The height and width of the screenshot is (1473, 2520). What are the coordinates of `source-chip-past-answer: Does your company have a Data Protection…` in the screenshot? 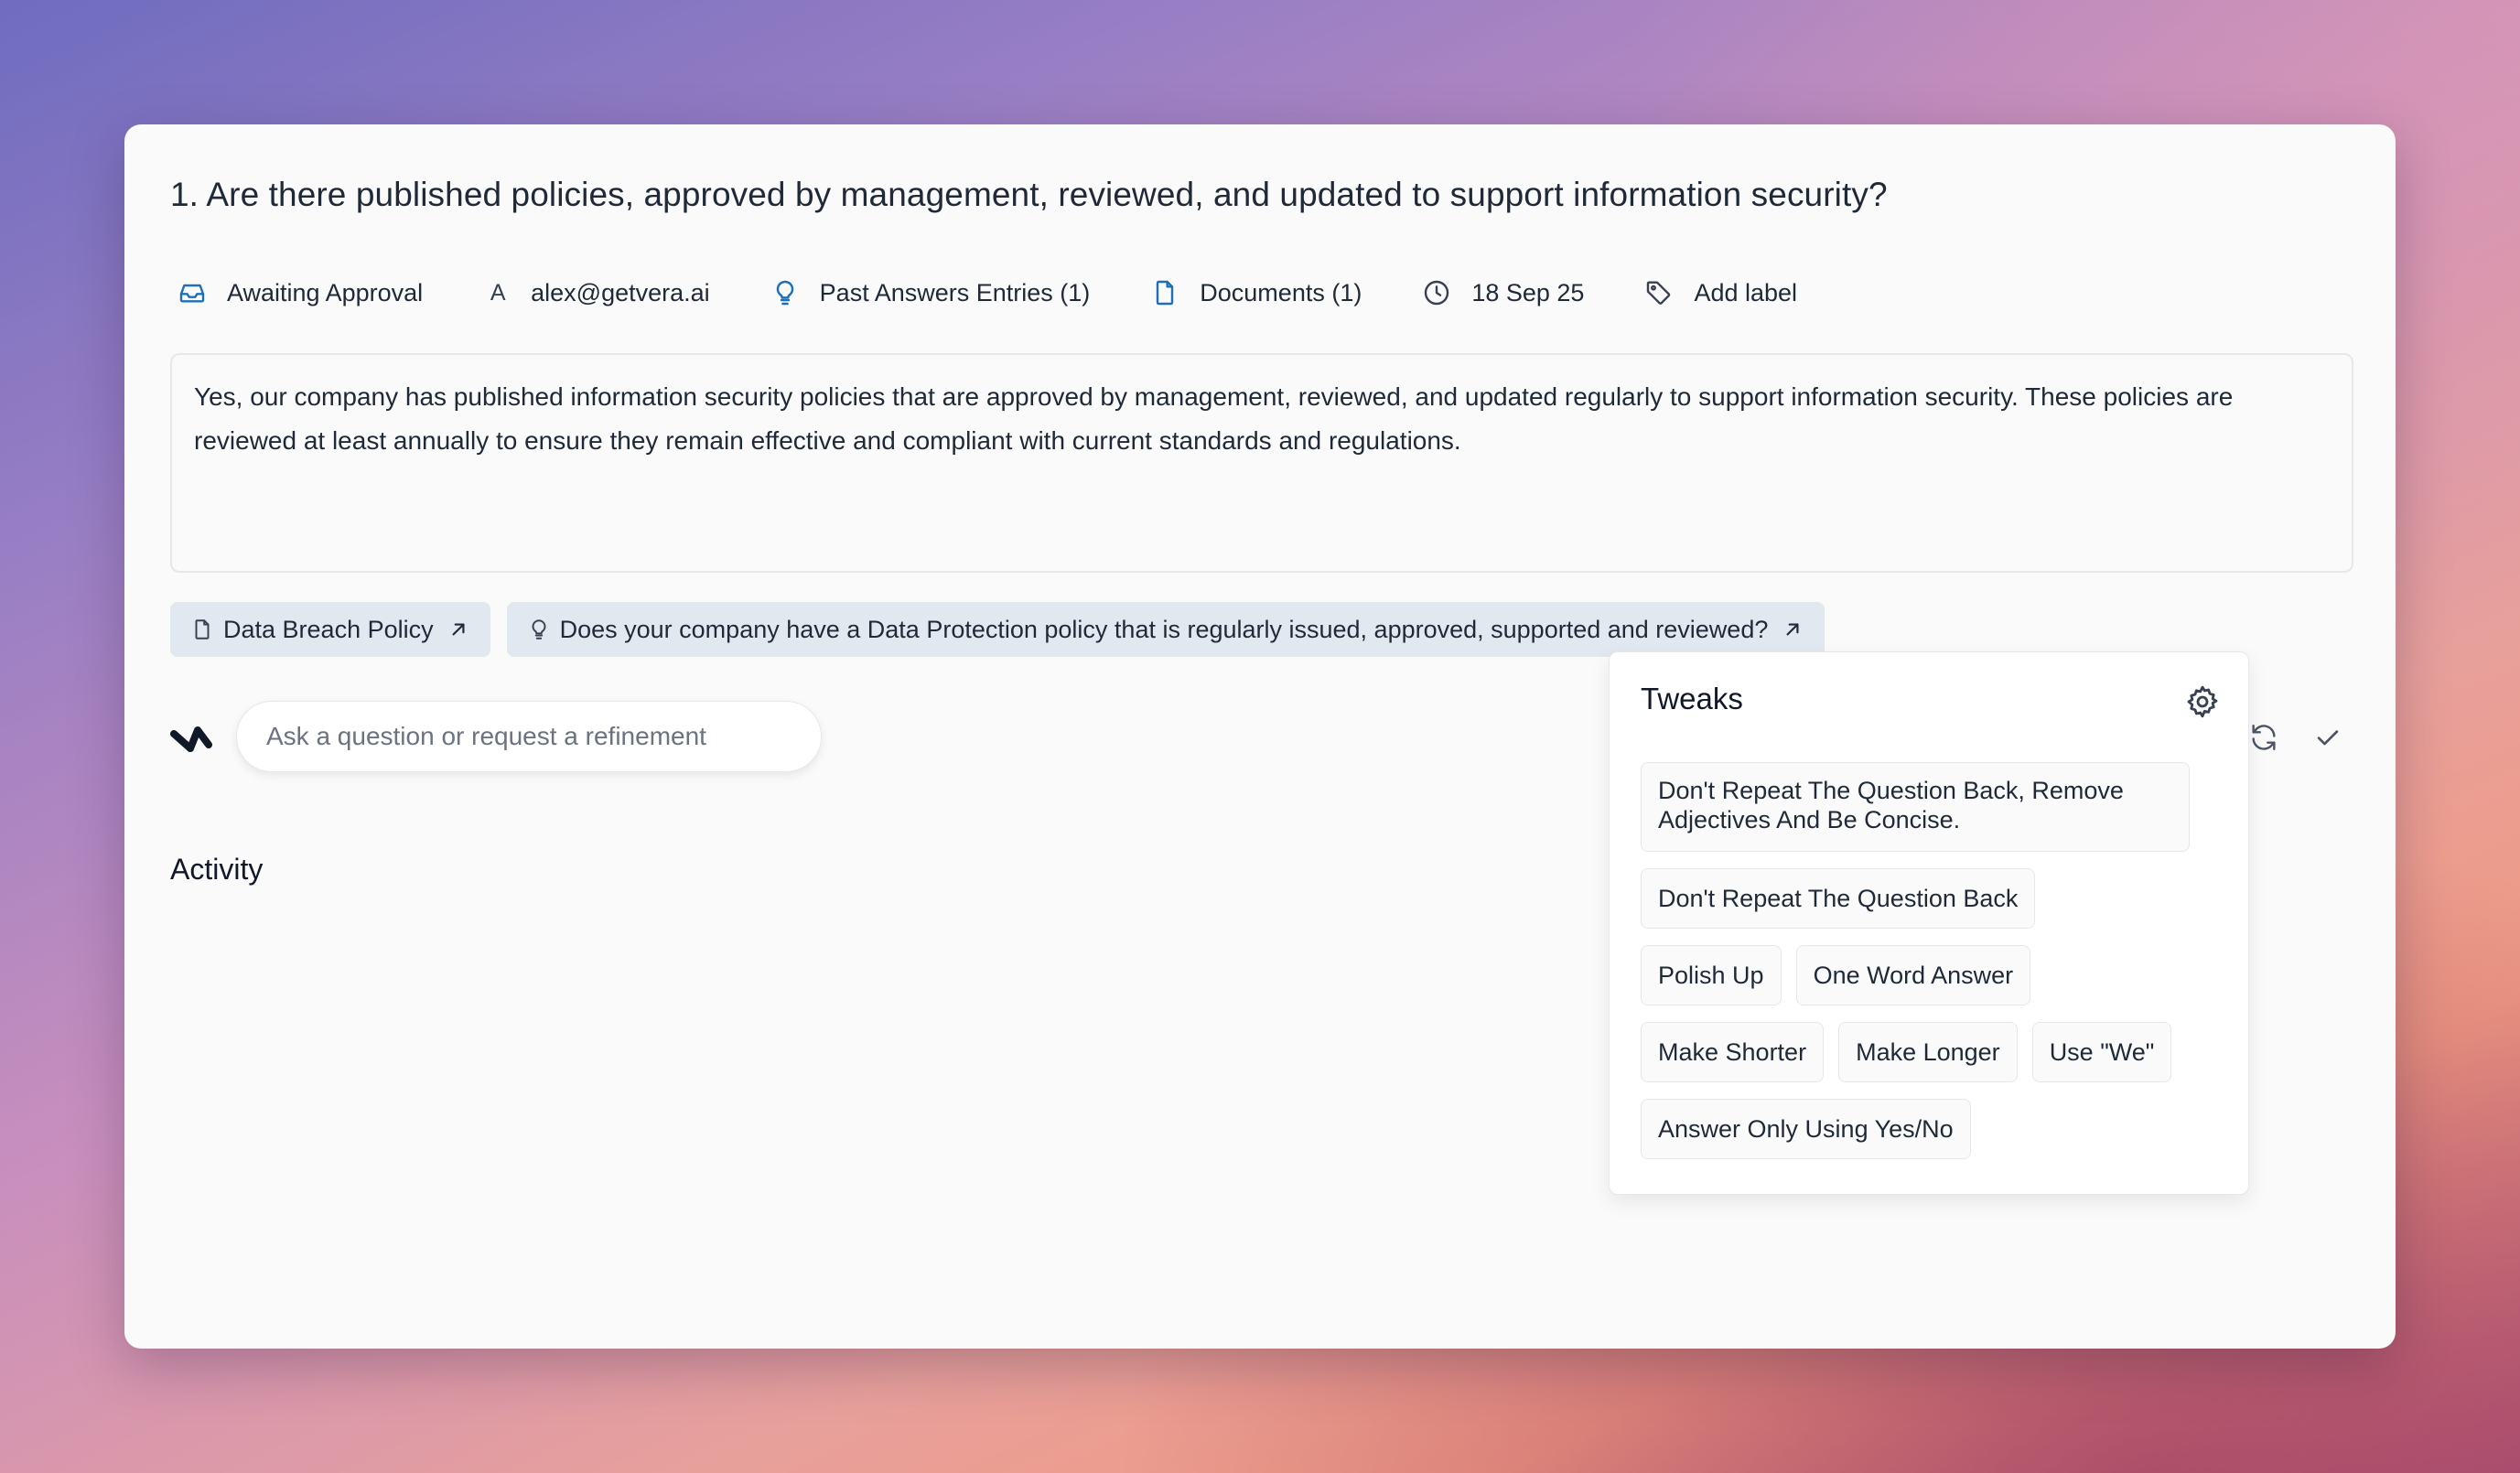 It's located at (1165, 630).